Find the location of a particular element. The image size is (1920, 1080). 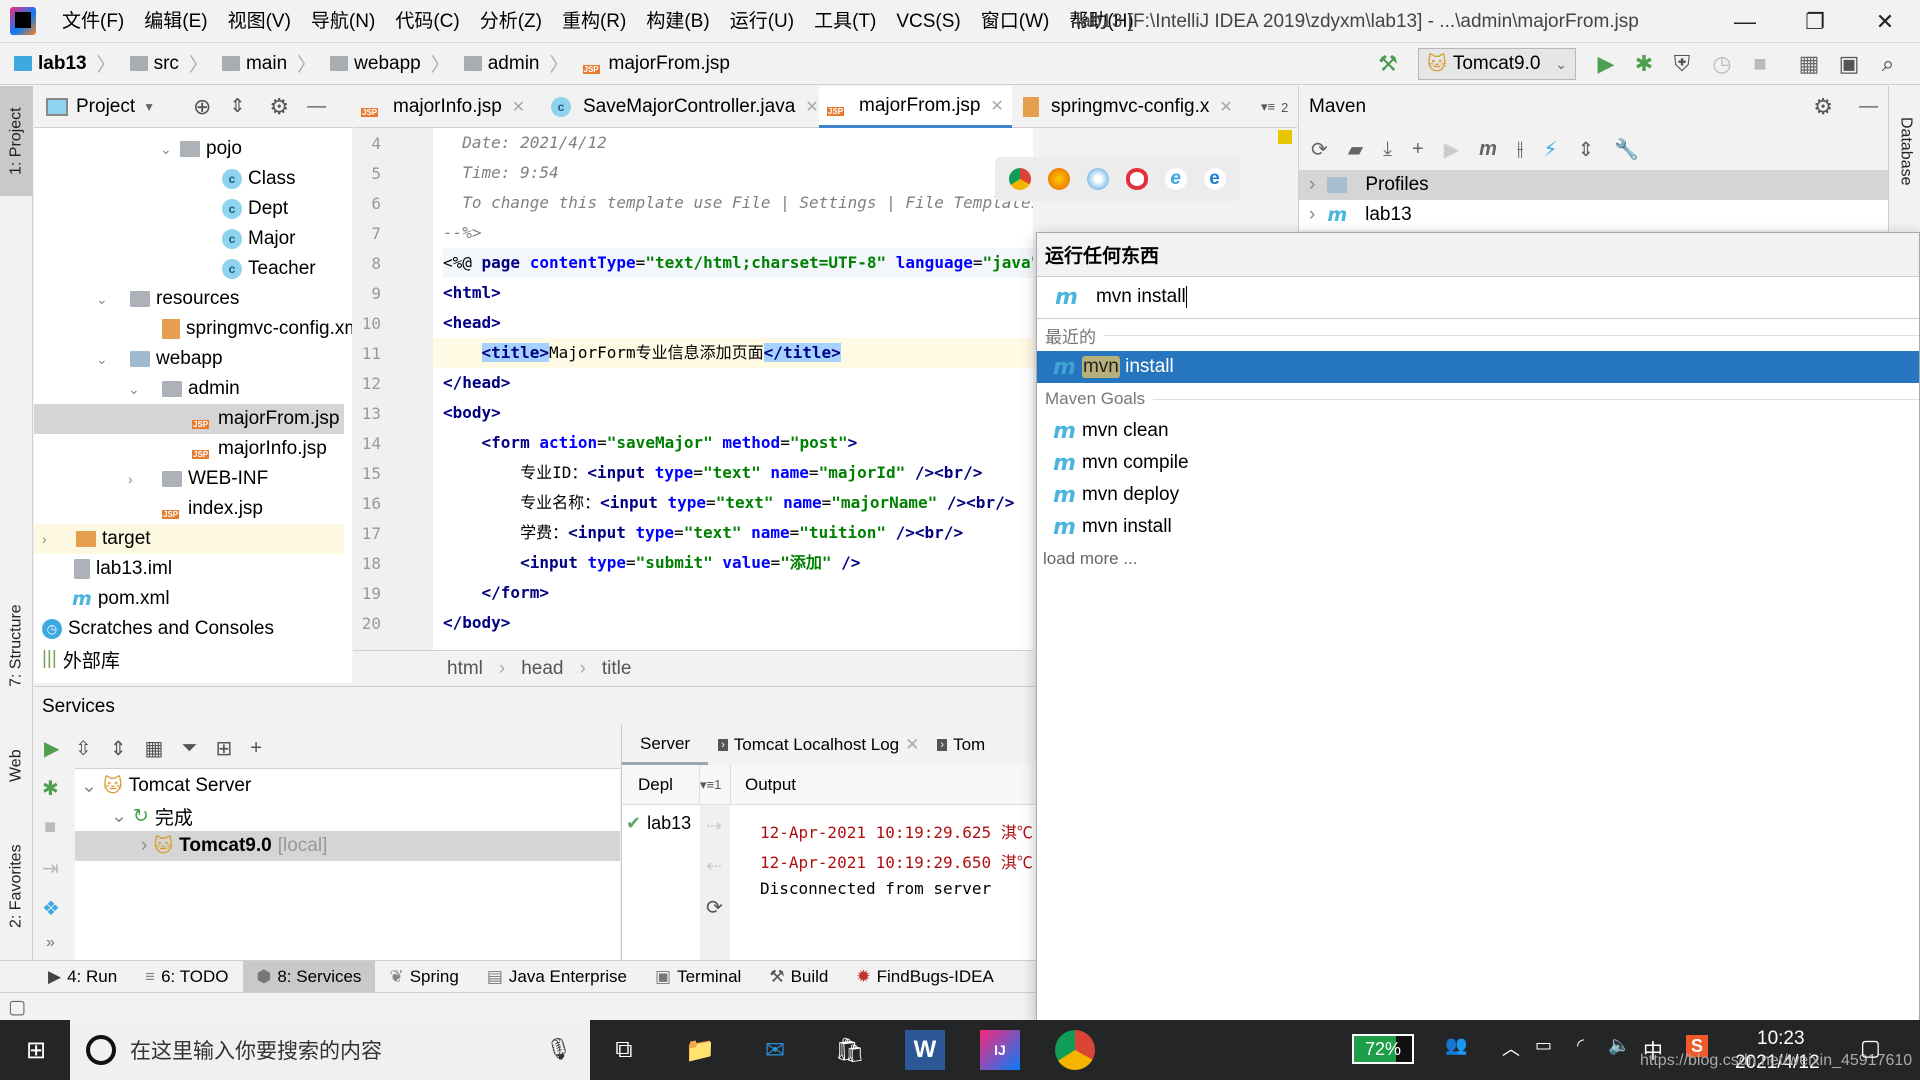

windows-start-icon: ⊞ is located at coordinates (36, 1050).